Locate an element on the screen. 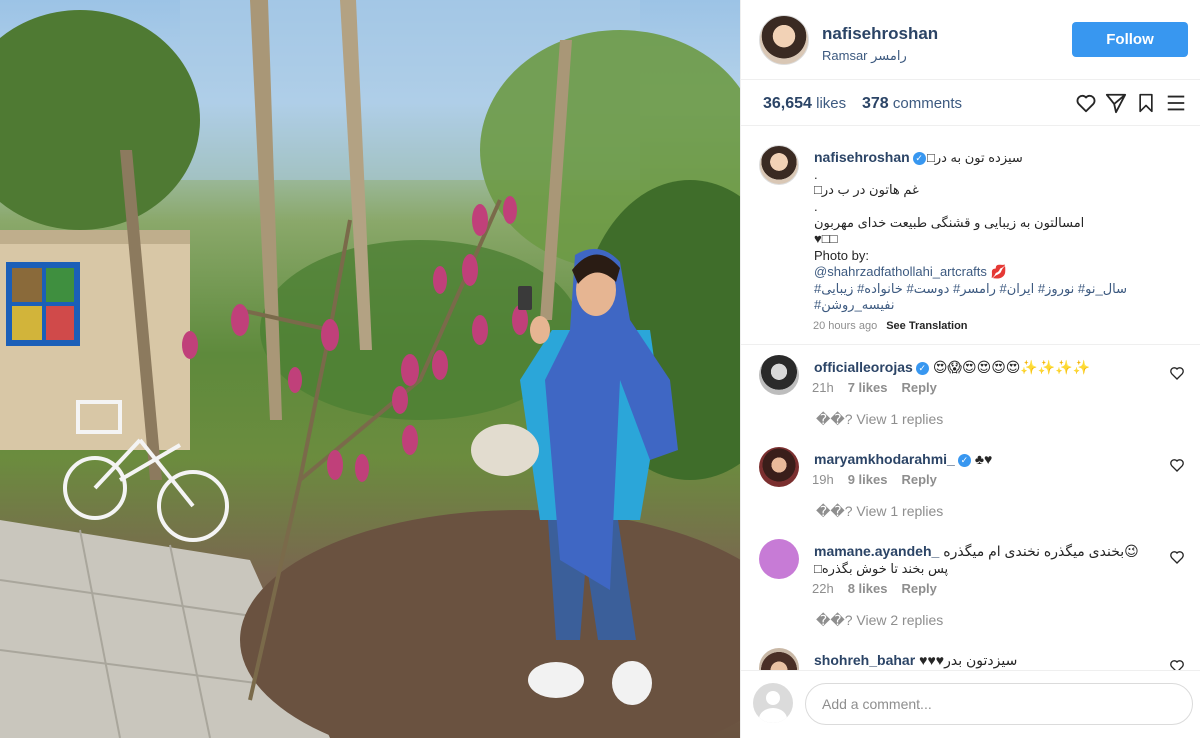  bookmark-icon is located at coordinates (1146, 103).